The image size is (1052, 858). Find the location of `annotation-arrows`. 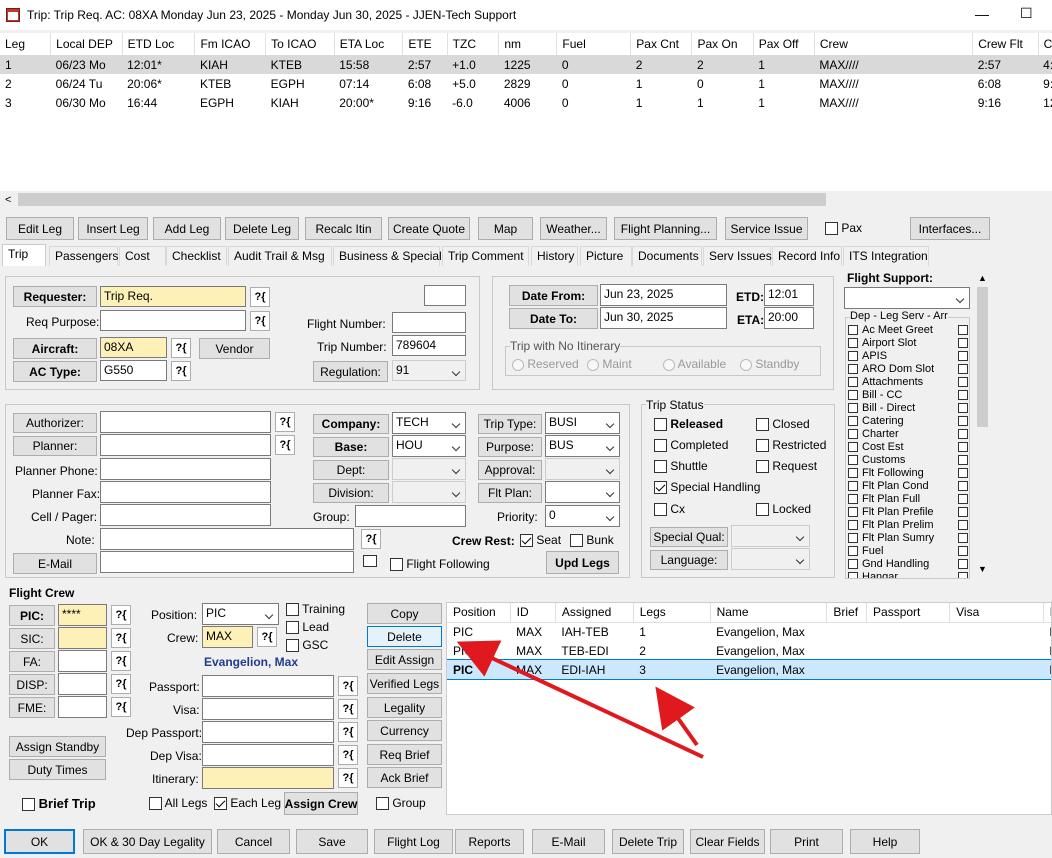

annotation-arrows is located at coordinates (580, 699).